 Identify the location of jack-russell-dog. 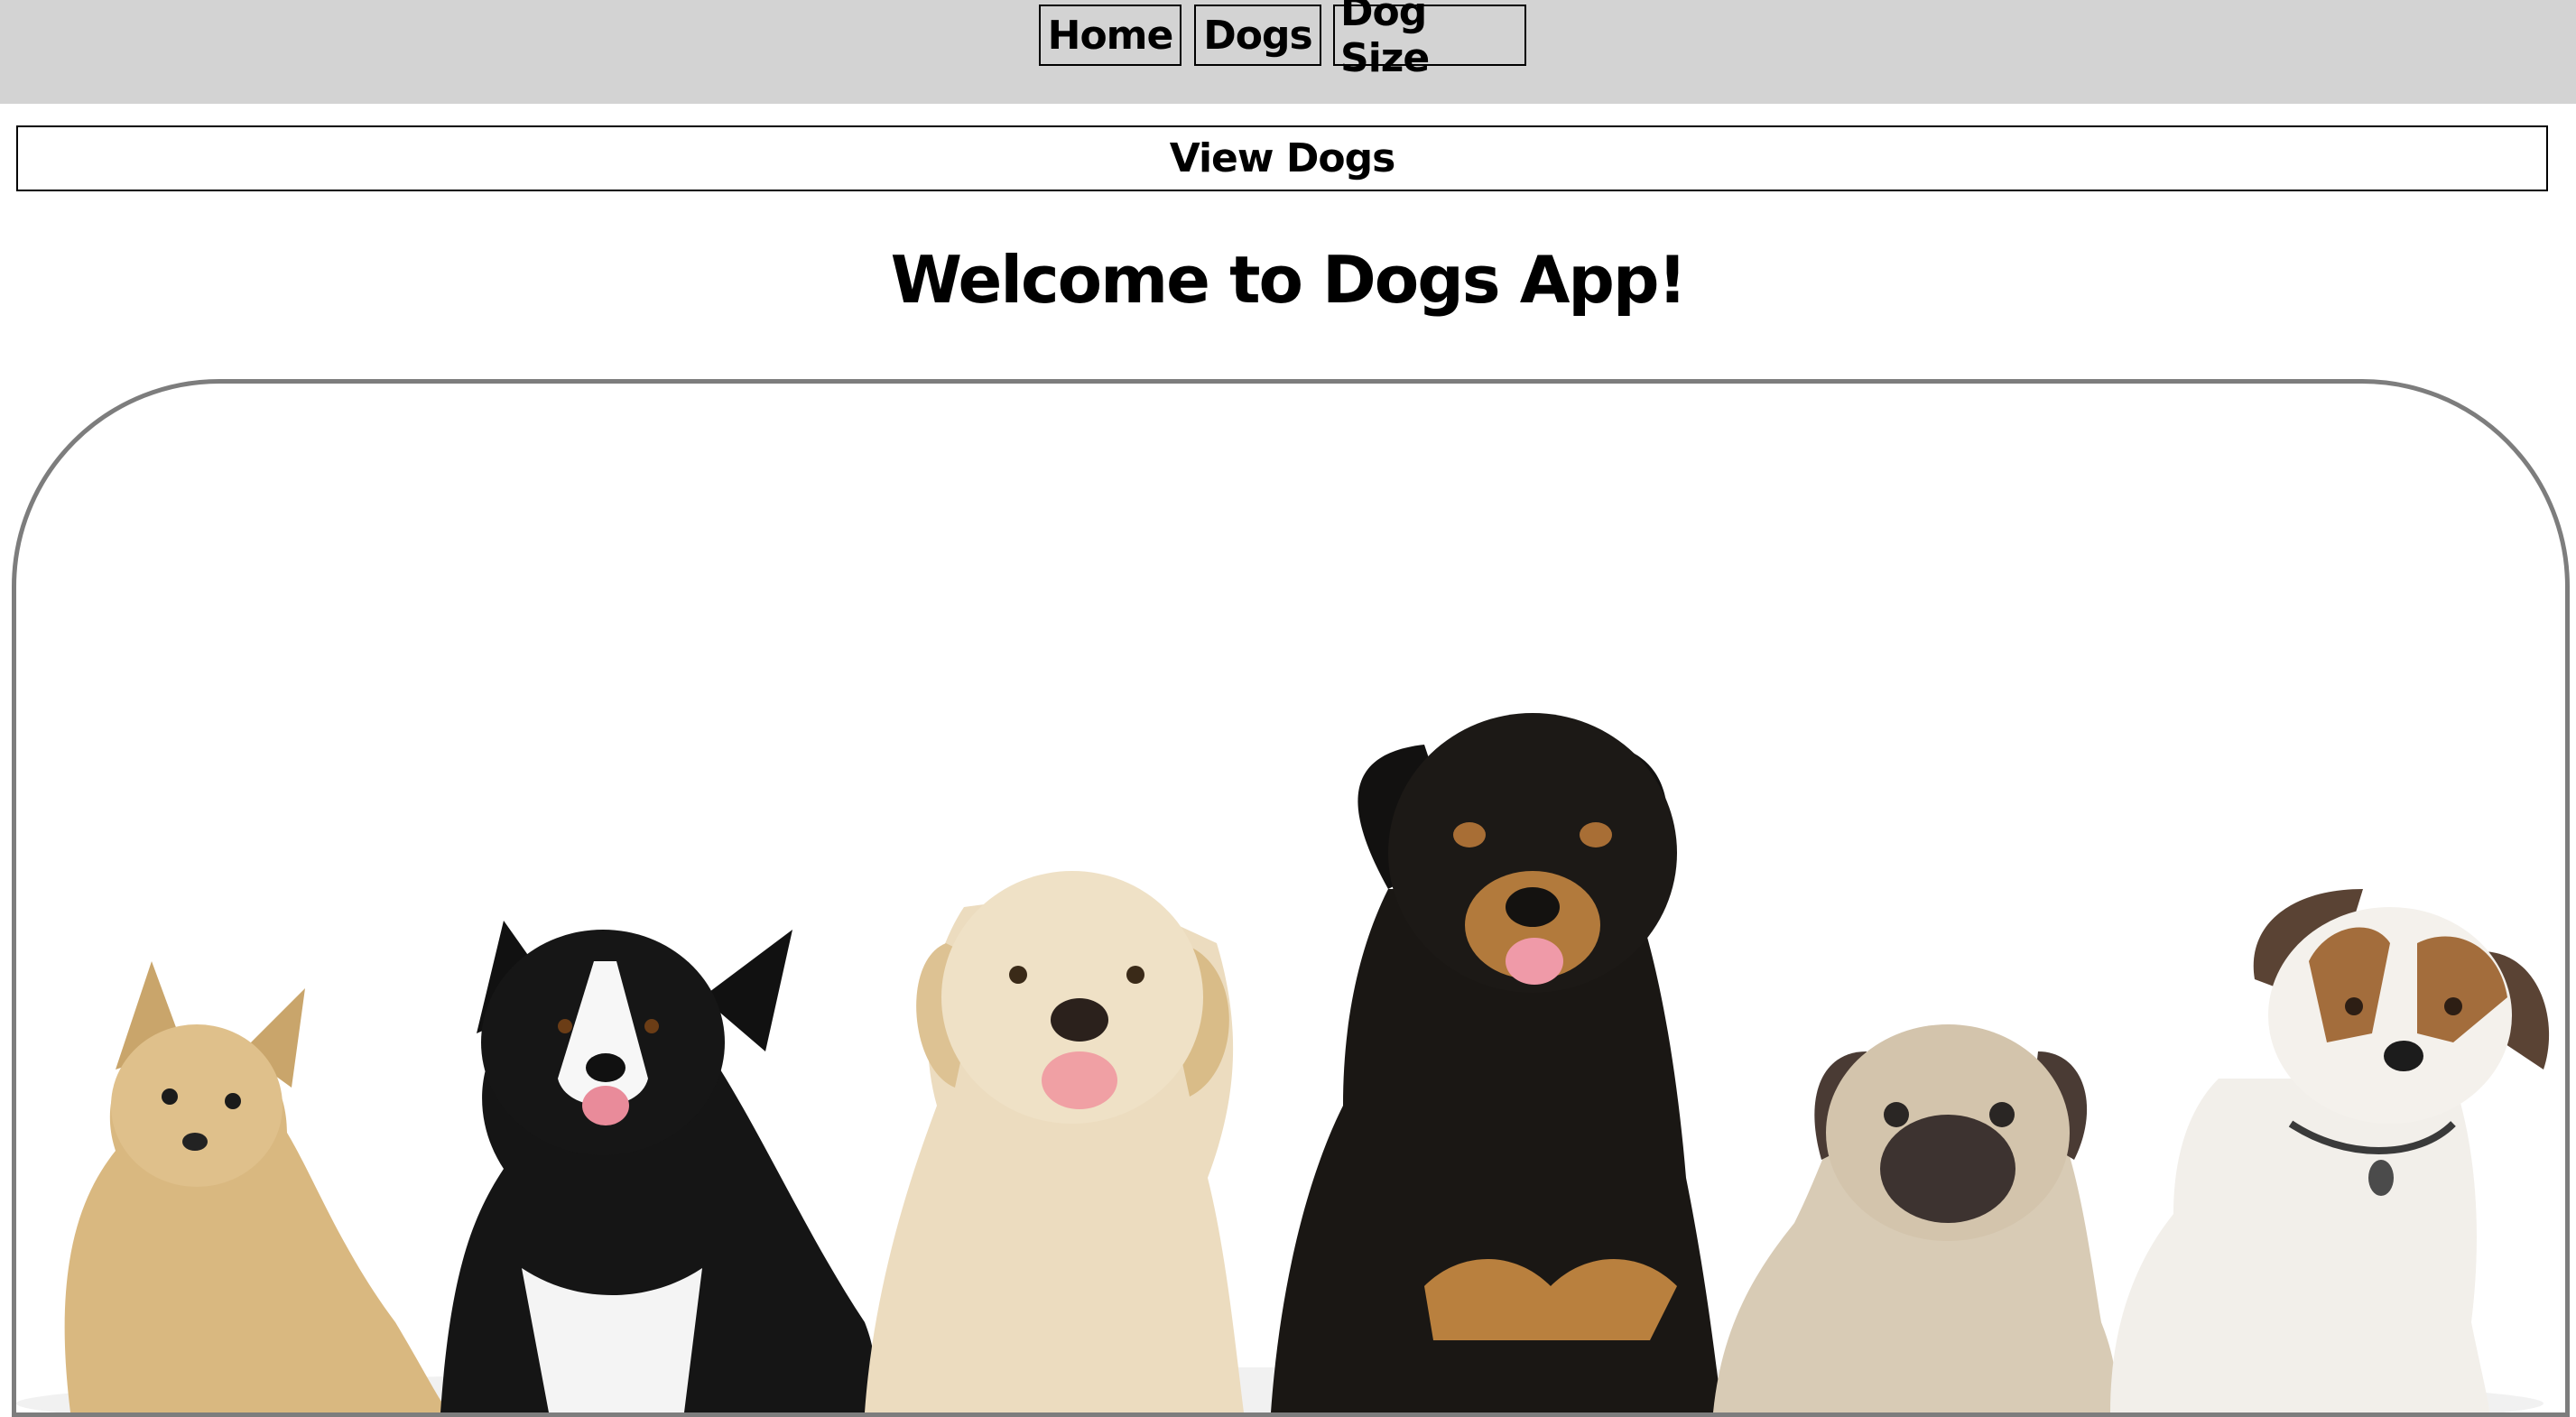
(2330, 1150).